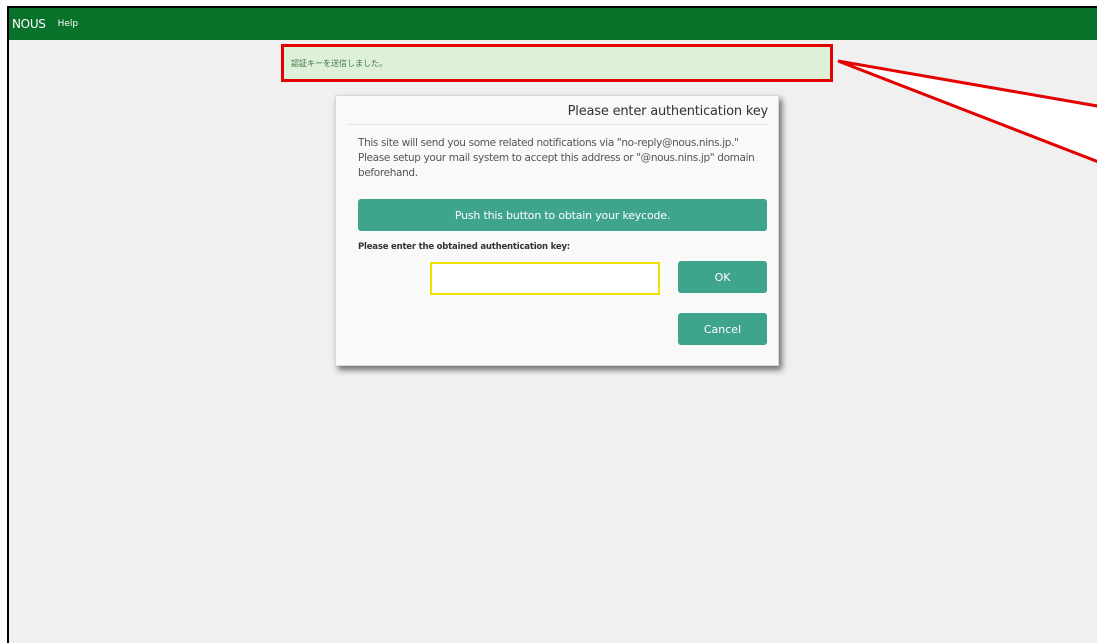 Image resolution: width=1097 pixels, height=643 pixels. I want to click on dialog-divider, so click(558, 124).